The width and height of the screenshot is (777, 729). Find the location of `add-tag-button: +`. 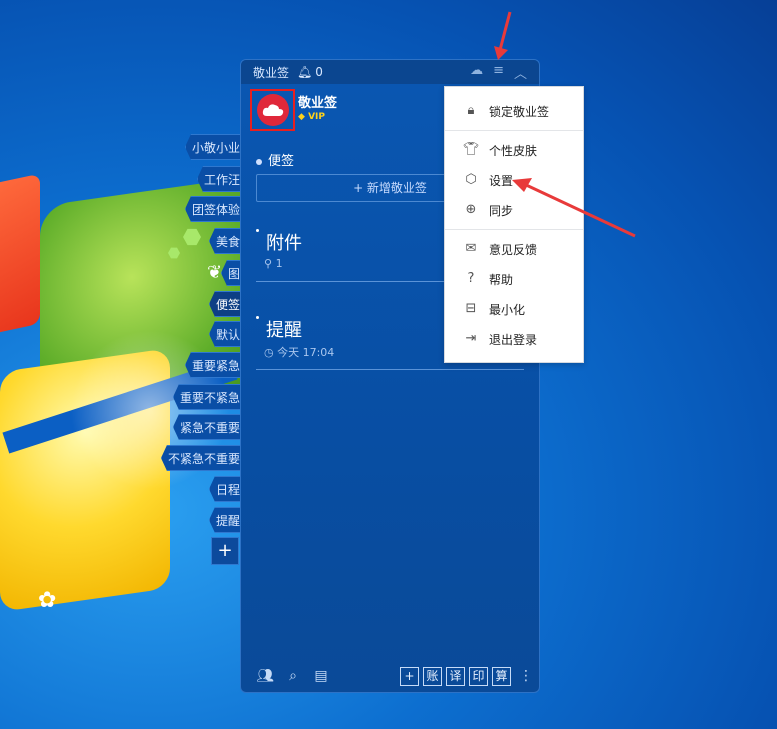

add-tag-button: + is located at coordinates (225, 551).